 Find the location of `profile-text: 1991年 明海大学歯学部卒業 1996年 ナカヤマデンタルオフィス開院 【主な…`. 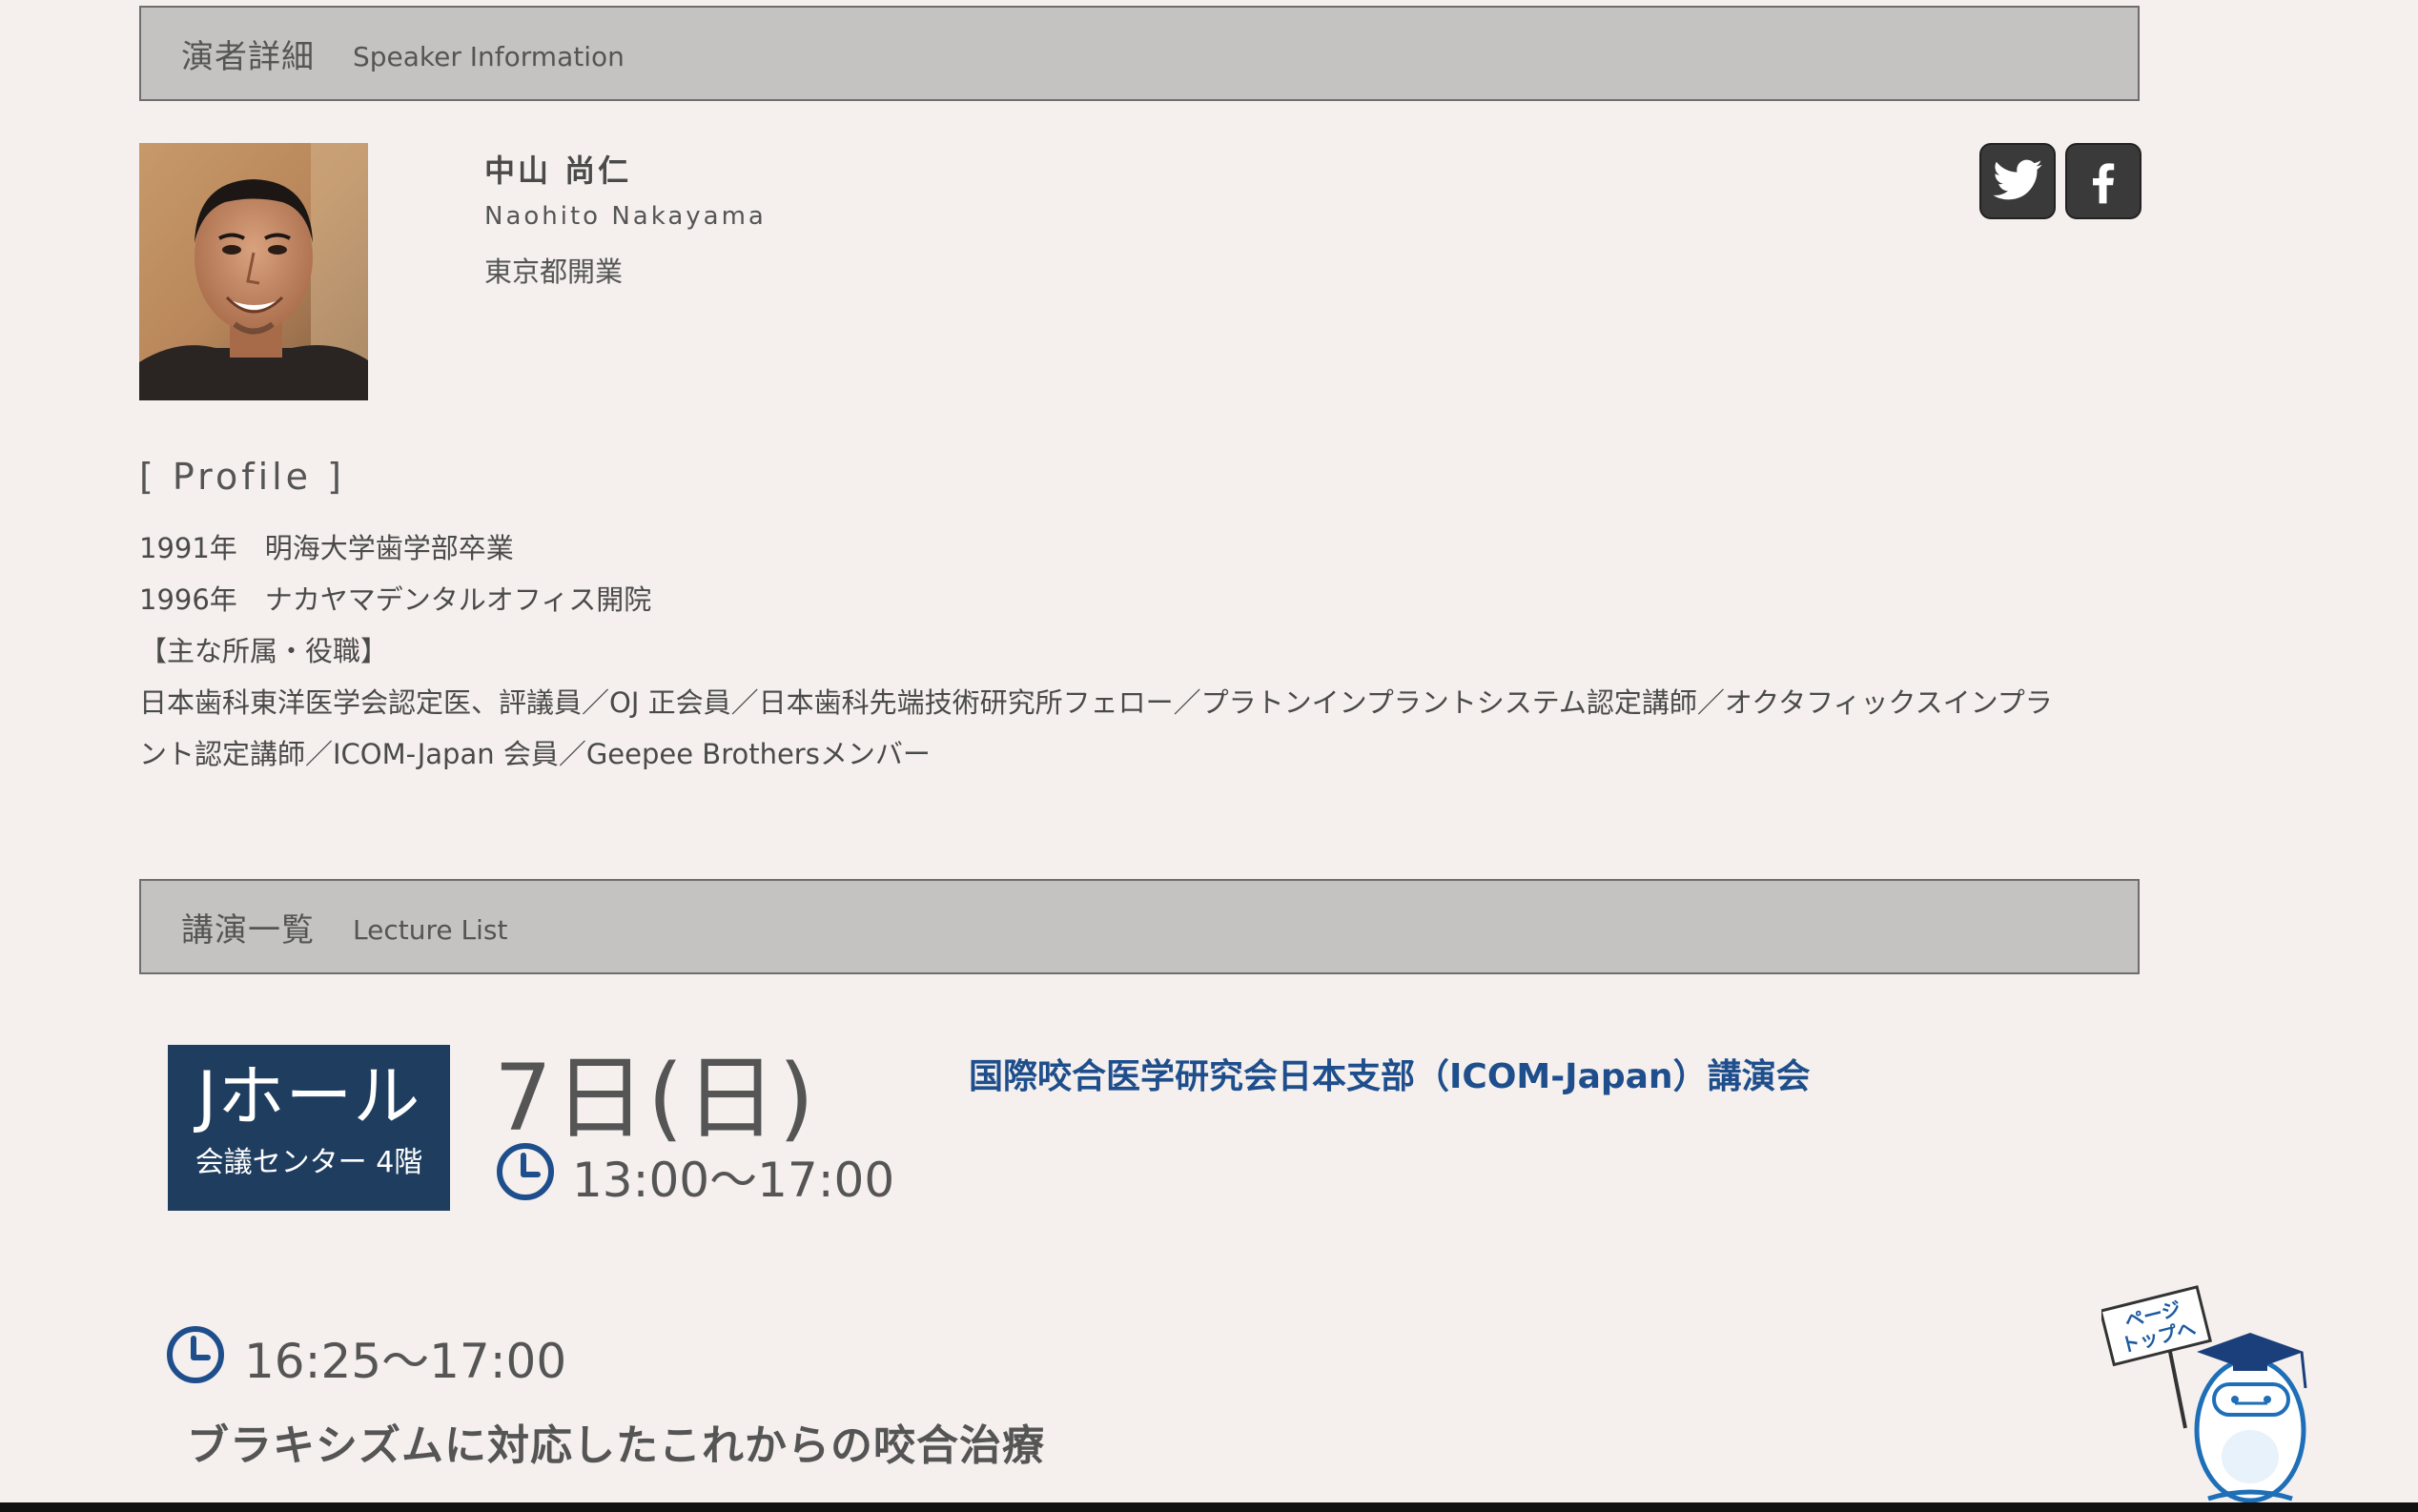

profile-text: 1991年 明海大学歯学部卒業 1996年 ナカヤマデンタルオフィス開院 【主な… is located at coordinates (1140, 651).